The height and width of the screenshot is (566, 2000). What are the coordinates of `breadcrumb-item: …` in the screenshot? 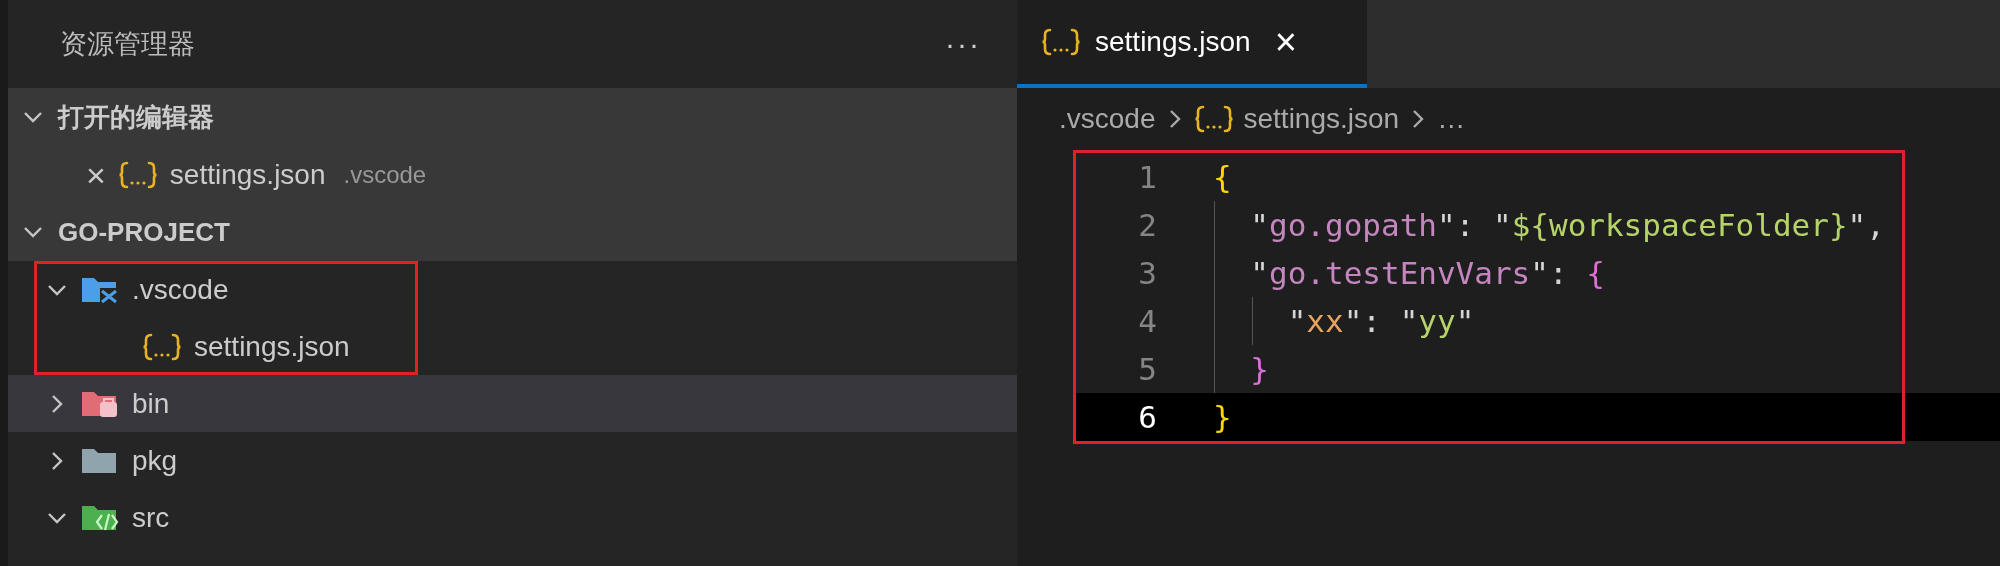 It's located at (1451, 119).